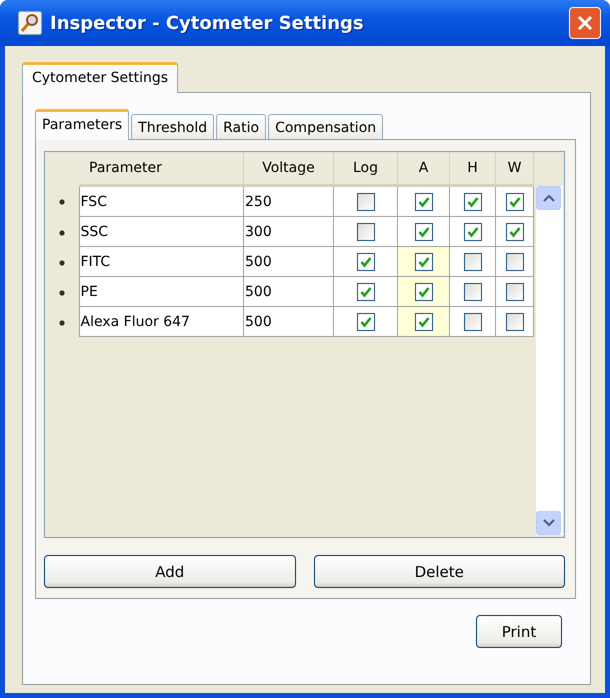 The width and height of the screenshot is (610, 698). I want to click on magnifier-icon, so click(30, 23).